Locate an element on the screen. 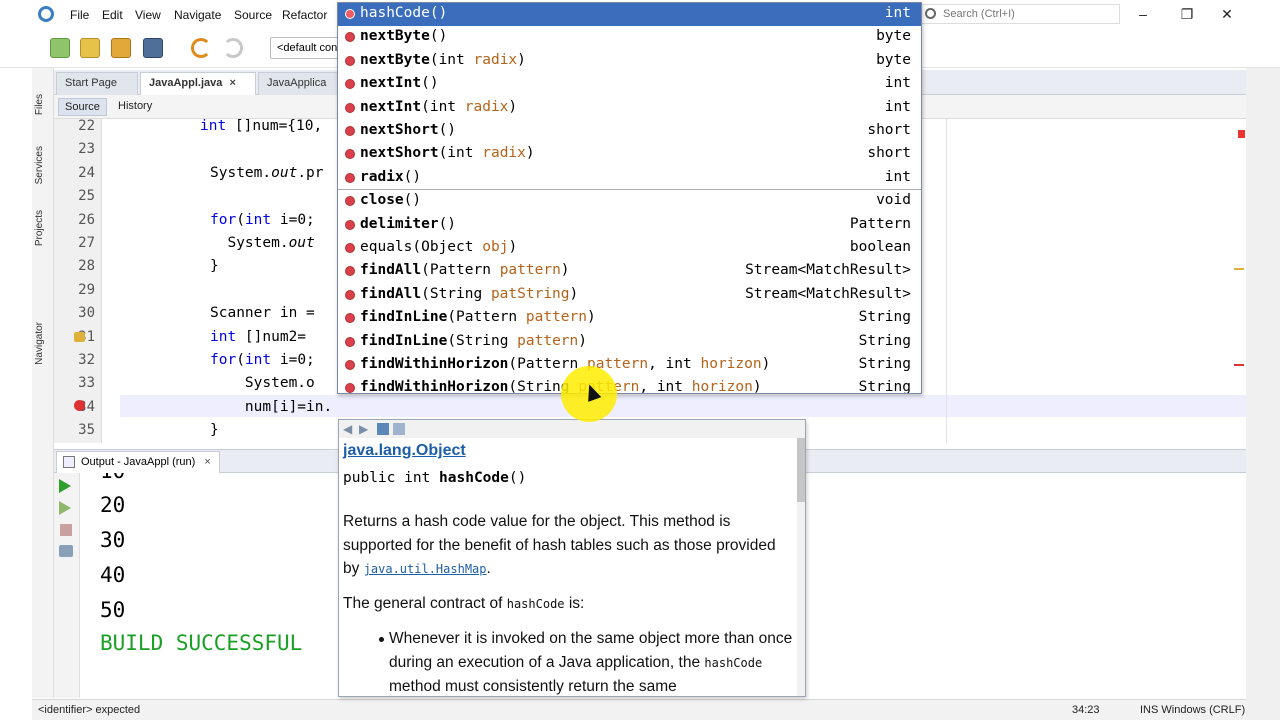  method-params: (int radix) is located at coordinates (487, 153).